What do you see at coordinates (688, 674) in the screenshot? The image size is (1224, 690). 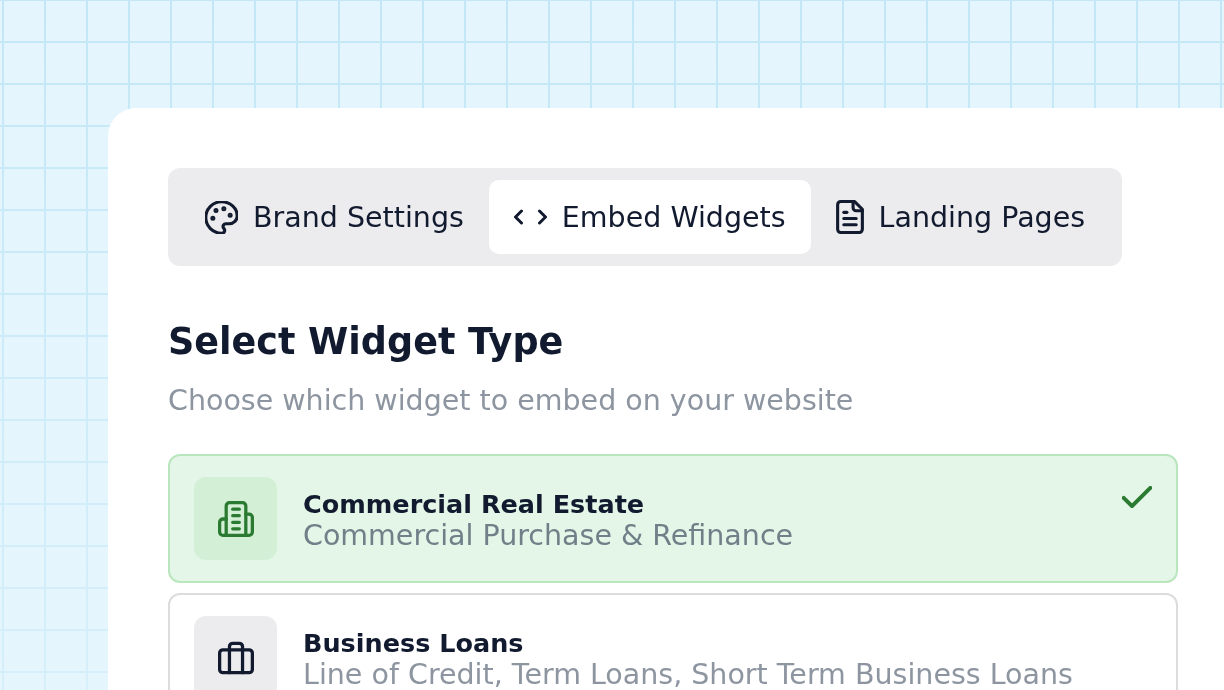 I see `option-description: Line of Credit, Term Loans, Short Term Business Loans` at bounding box center [688, 674].